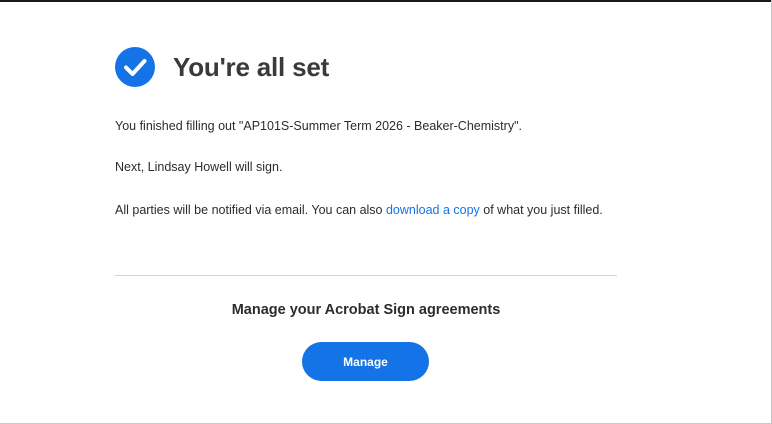 Image resolution: width=772 pixels, height=424 pixels. What do you see at coordinates (199, 167) in the screenshot?
I see `next-signer-message: Next, Lindsay Howell will sign.` at bounding box center [199, 167].